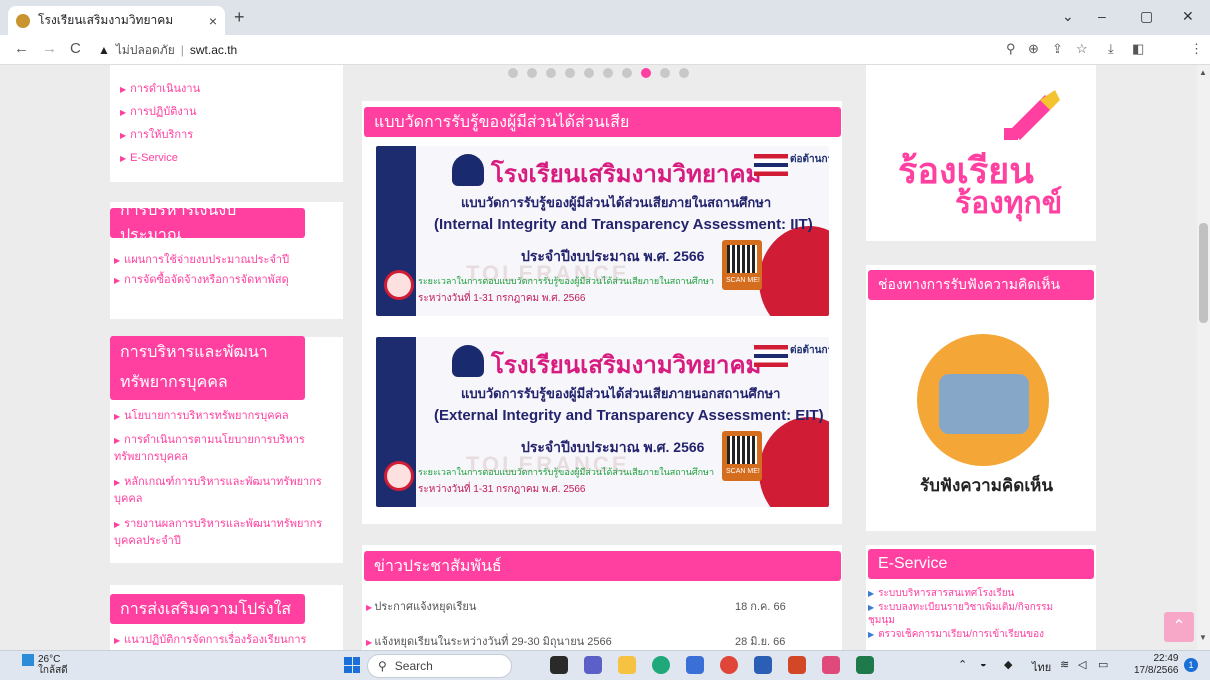 The image size is (1210, 680). I want to click on notification-badge: 1, so click(1191, 665).